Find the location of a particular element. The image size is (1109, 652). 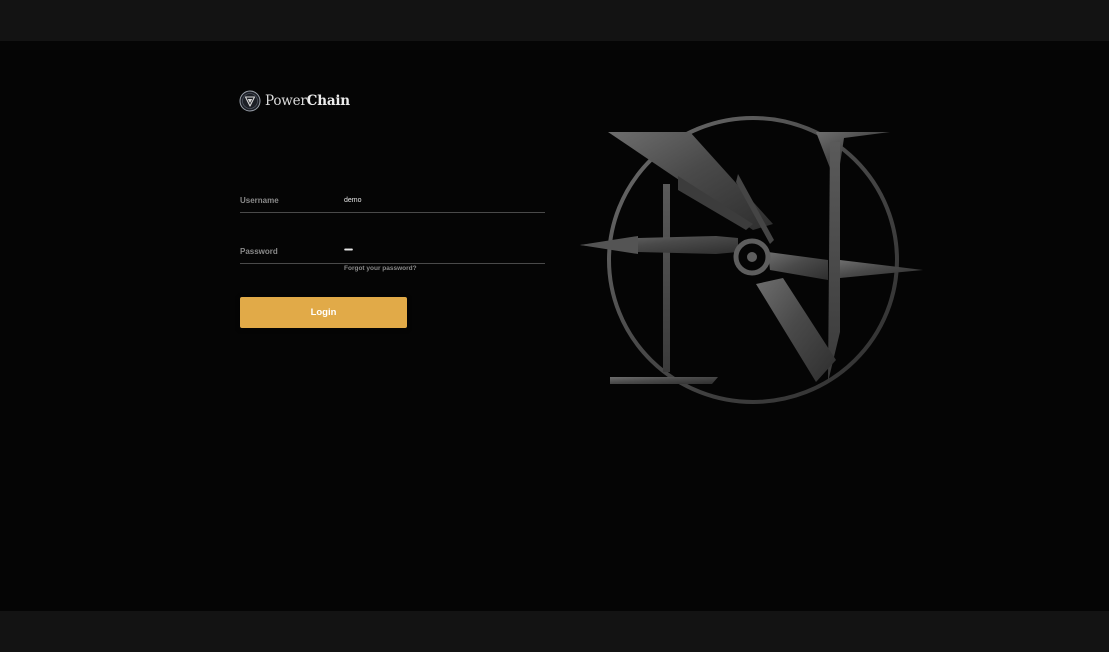

compass-n-emblem-icon is located at coordinates (751, 260).